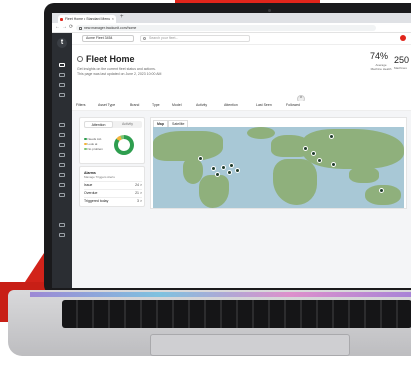 Image resolution: width=411 pixels, height=365 pixels. I want to click on url-text: new.manager.trackunit.com/home, so click(110, 28).